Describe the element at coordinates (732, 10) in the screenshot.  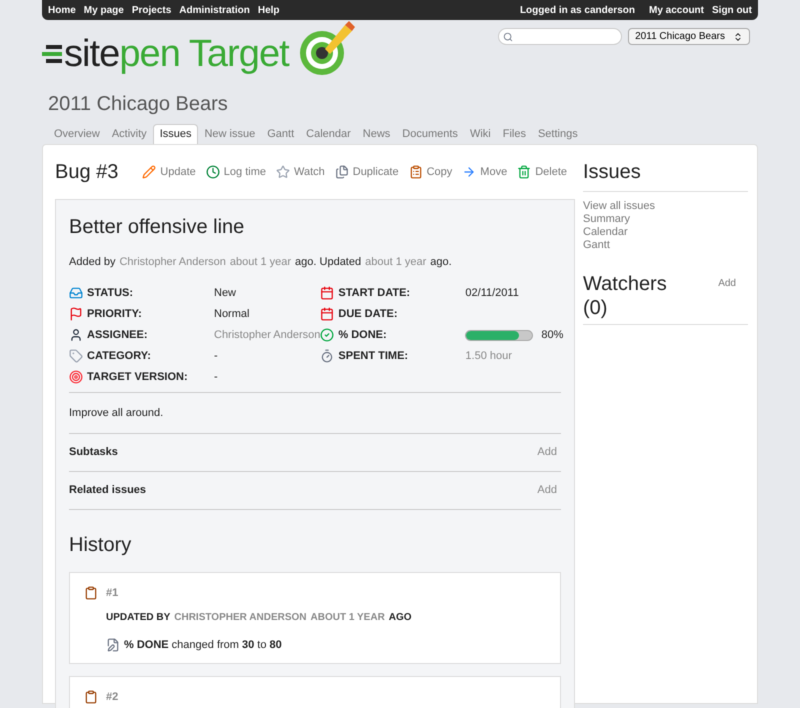
I see `top-menu-link: Sign out` at that location.